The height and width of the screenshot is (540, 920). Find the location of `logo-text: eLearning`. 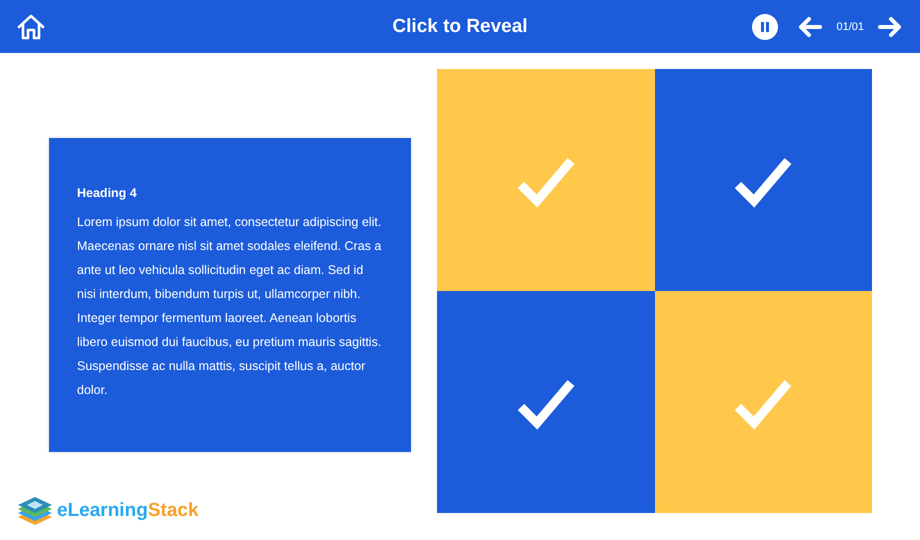

logo-text: eLearning is located at coordinates (102, 511).